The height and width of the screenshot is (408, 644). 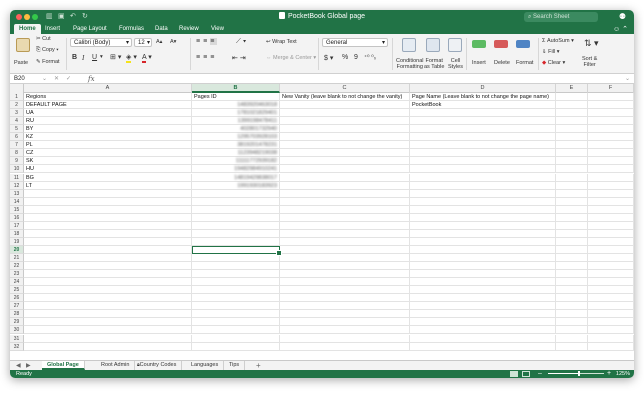 What do you see at coordinates (483, 330) in the screenshot?
I see `cell-d30` at bounding box center [483, 330].